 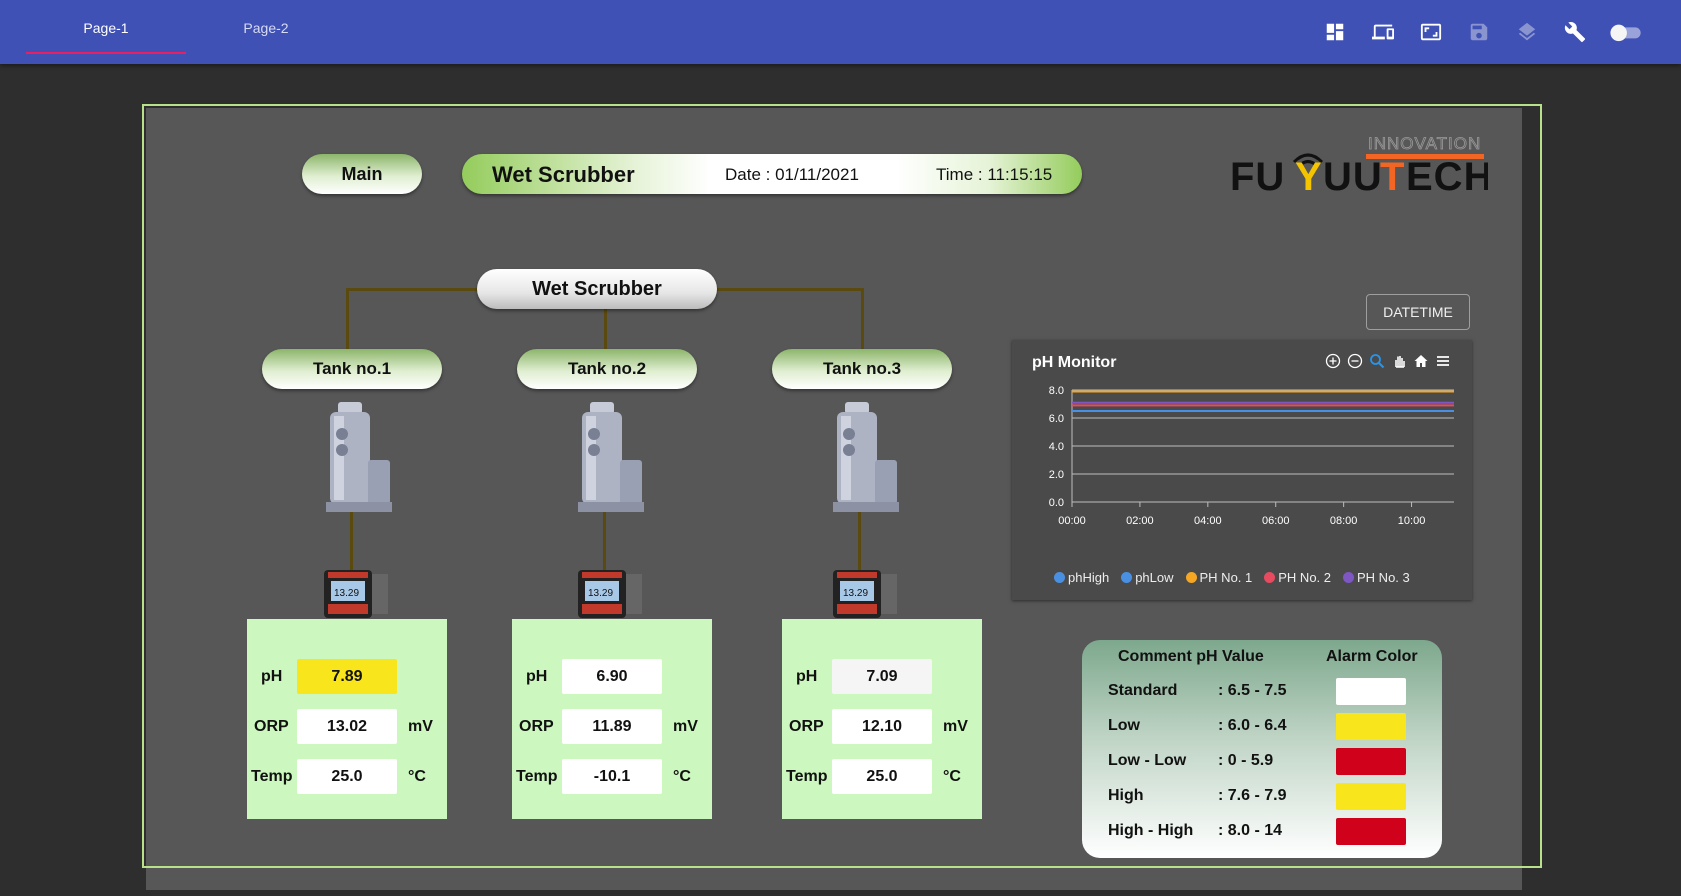 I want to click on alarm-row-range: : 7.6 - 7.9, so click(x=1252, y=795).